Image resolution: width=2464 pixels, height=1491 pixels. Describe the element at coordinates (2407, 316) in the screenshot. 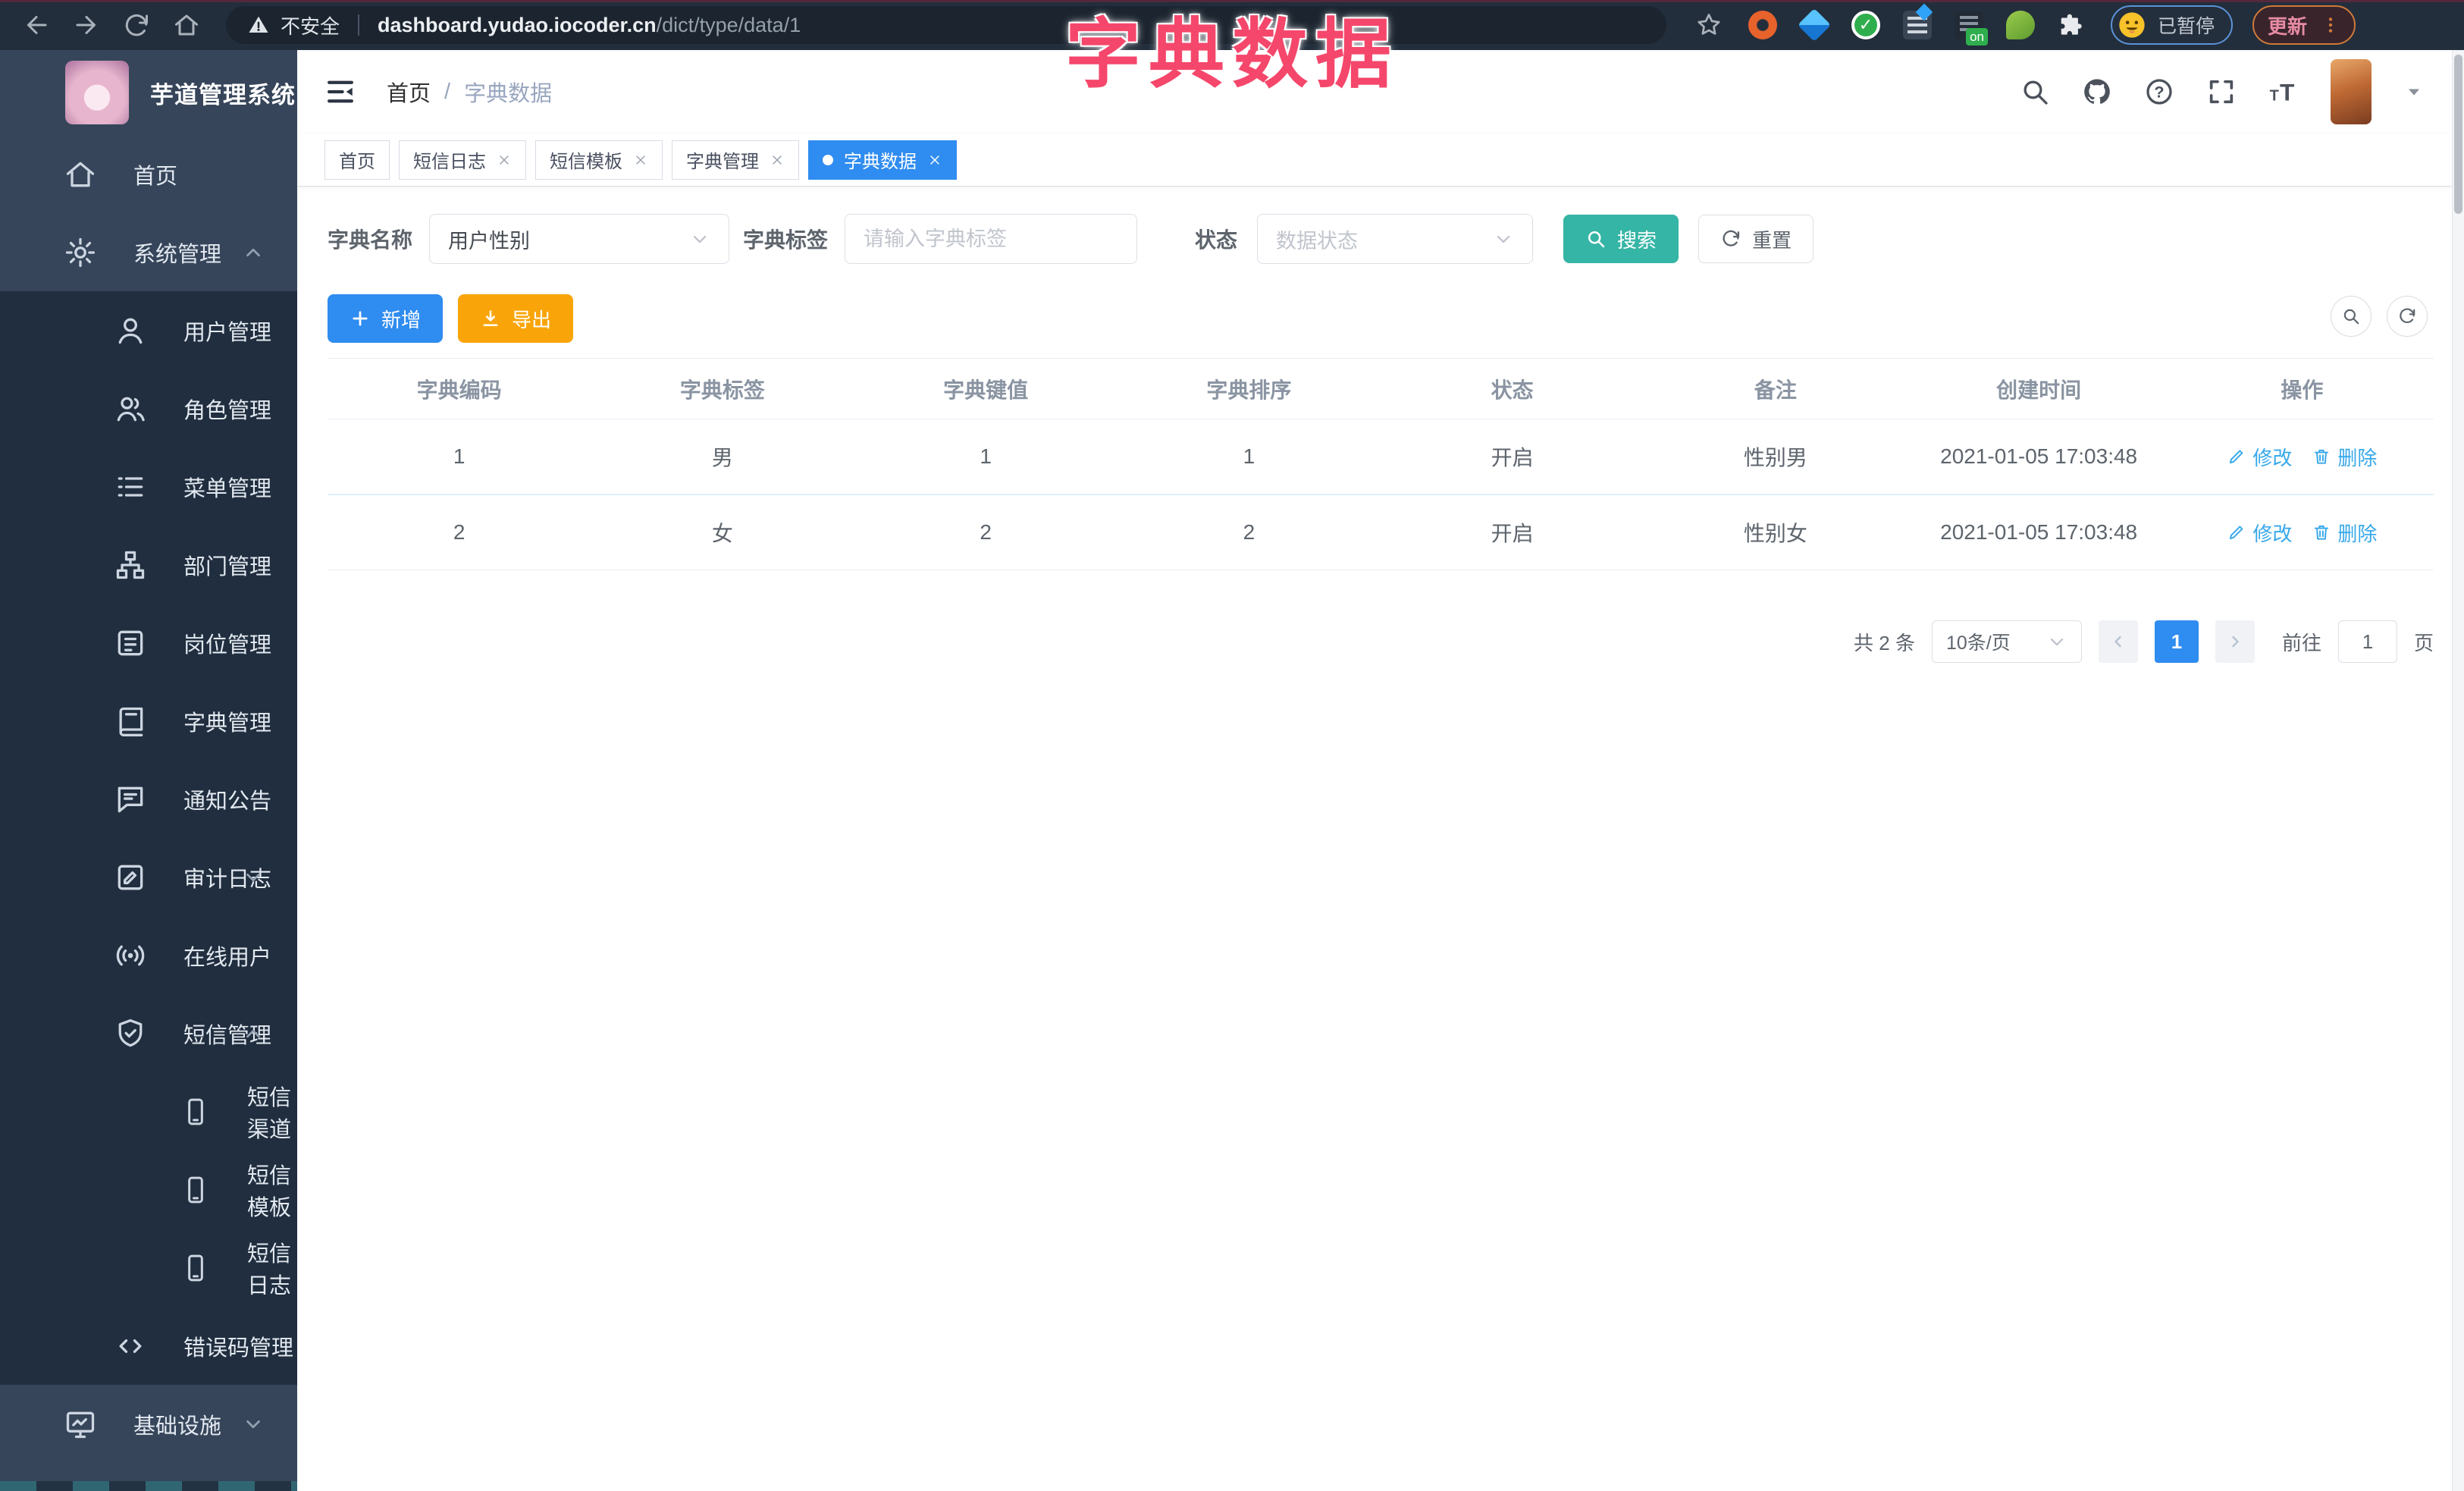

I see `refresh-table-button` at that location.